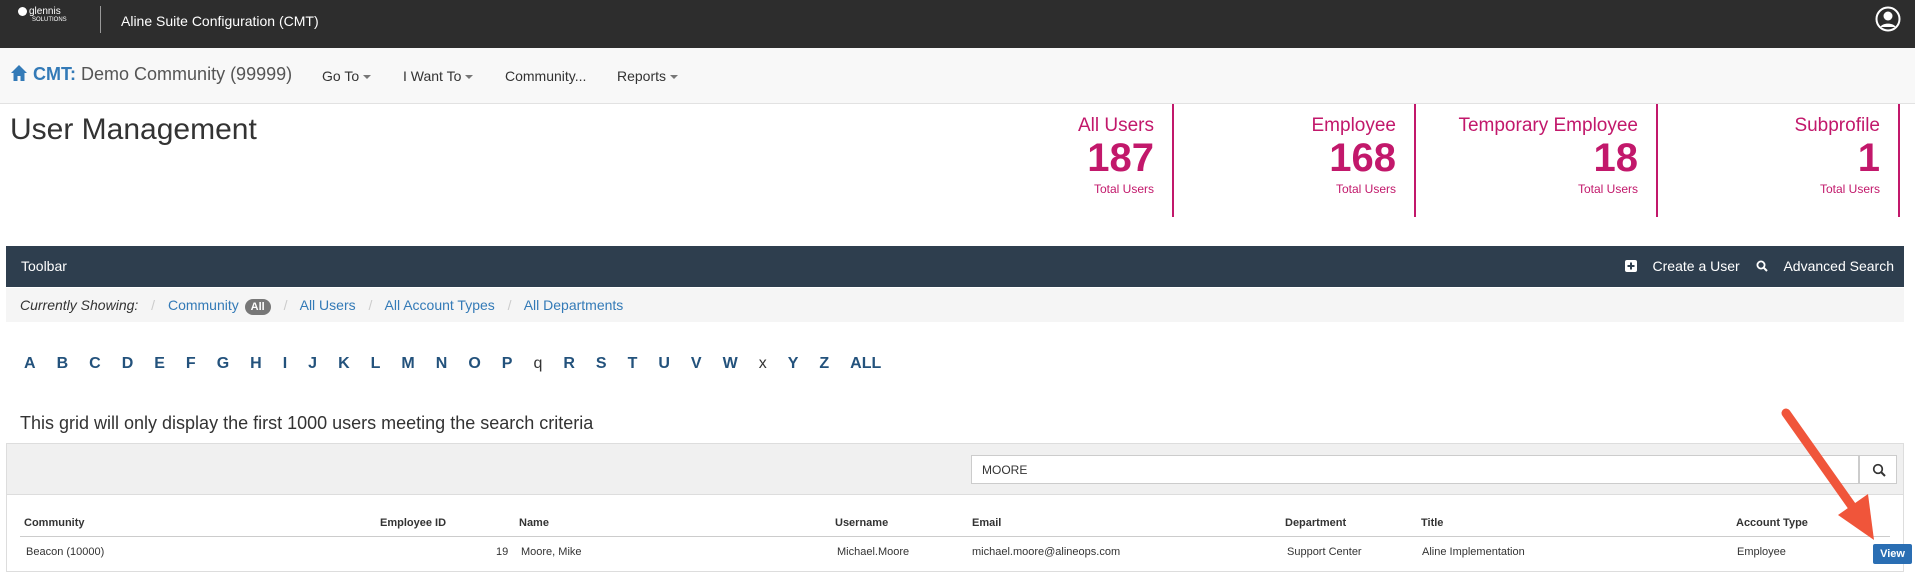  I want to click on nav-reports: Reports, so click(648, 76).